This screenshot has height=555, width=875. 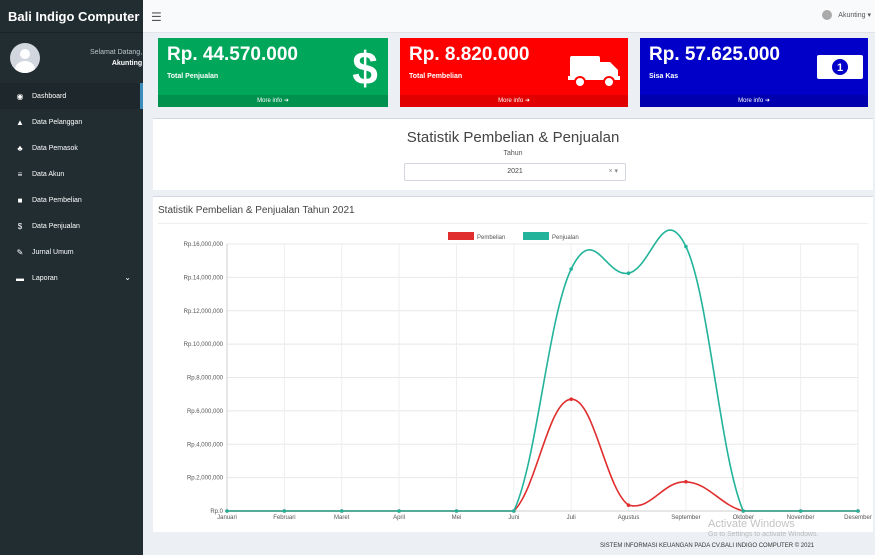 What do you see at coordinates (20, 148) in the screenshot?
I see `users-icon: ♣` at bounding box center [20, 148].